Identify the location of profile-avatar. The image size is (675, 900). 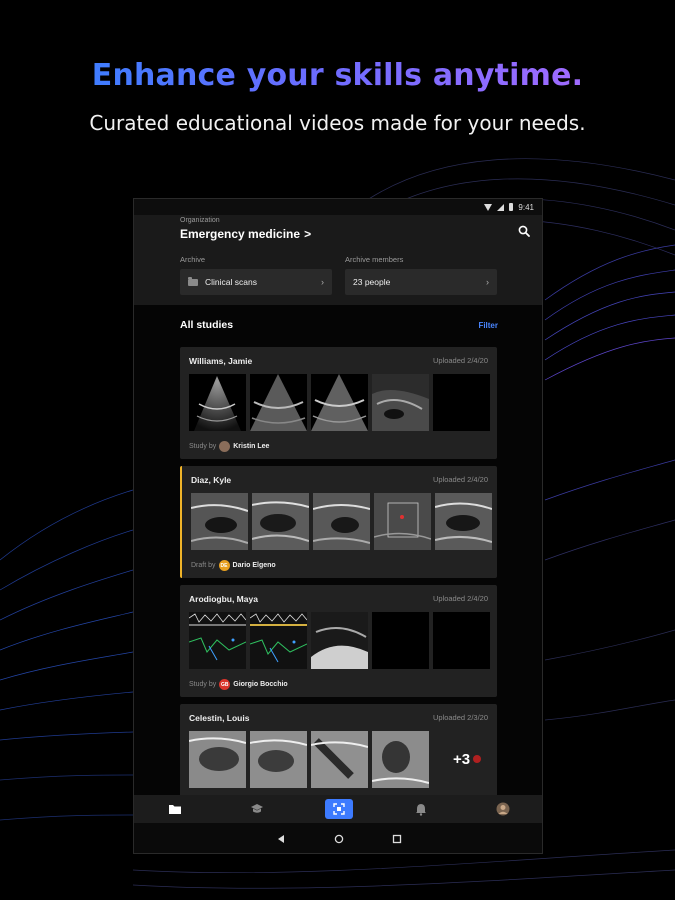
(503, 809).